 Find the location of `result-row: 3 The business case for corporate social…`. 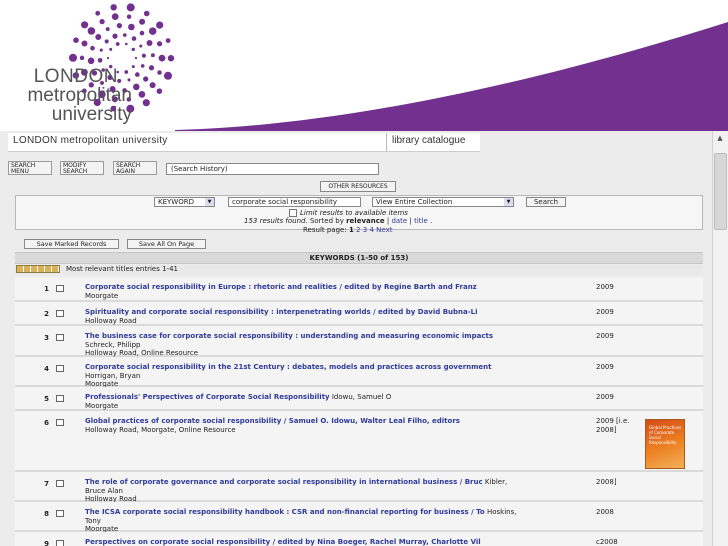

result-row: 3 The business case for corporate social… is located at coordinates (359, 341).